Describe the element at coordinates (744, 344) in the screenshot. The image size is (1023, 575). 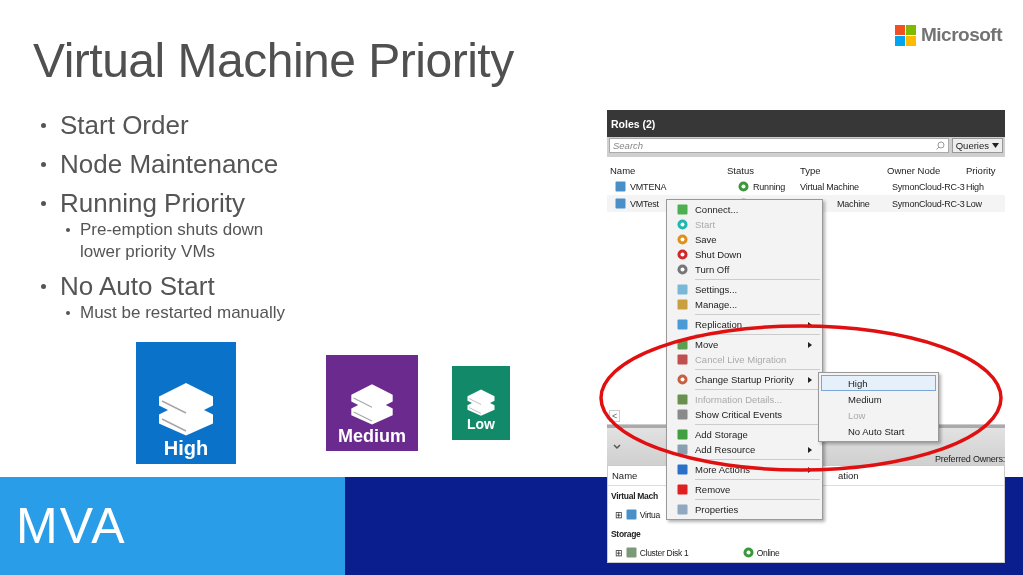
I see `menu-item: Move` at that location.